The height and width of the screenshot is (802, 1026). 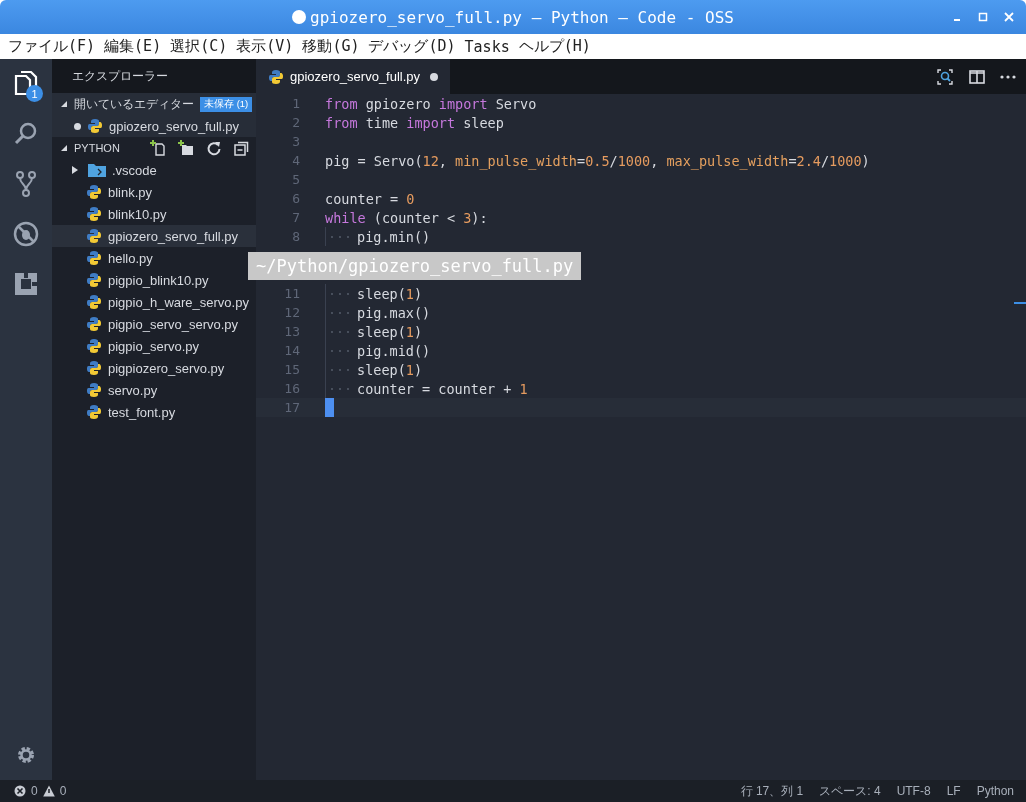 What do you see at coordinates (186, 148) in the screenshot?
I see `new-folder-icon` at bounding box center [186, 148].